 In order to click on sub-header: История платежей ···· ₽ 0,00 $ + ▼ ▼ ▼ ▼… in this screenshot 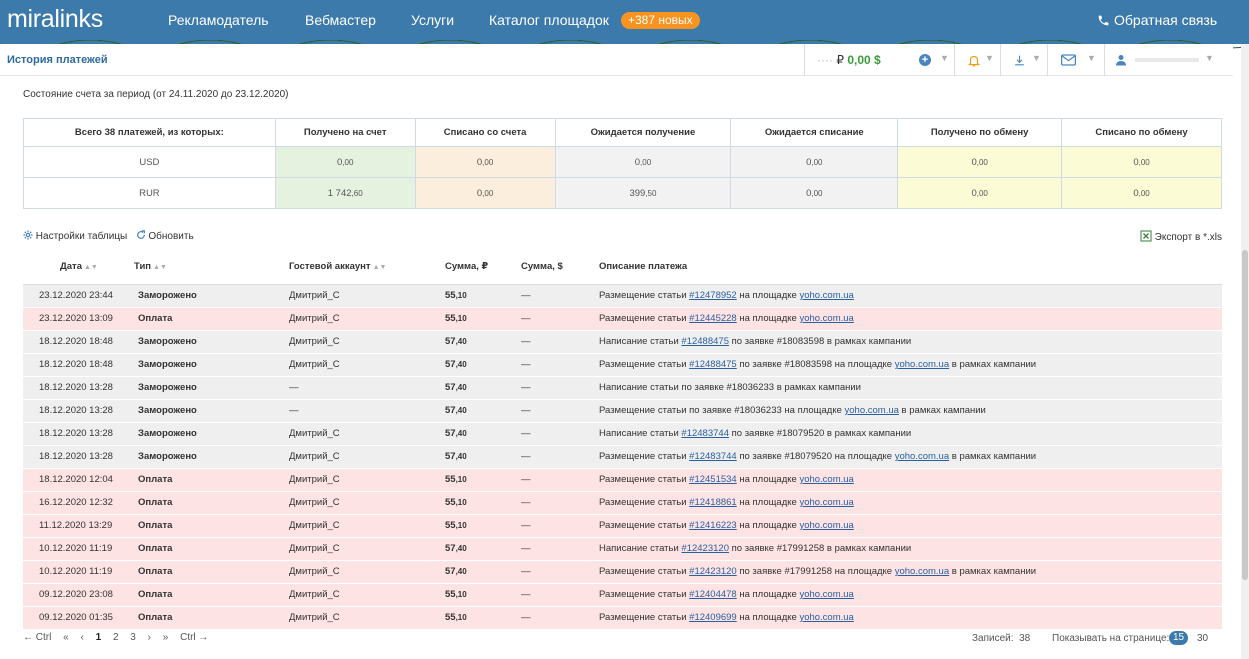, I will do `click(616, 60)`.